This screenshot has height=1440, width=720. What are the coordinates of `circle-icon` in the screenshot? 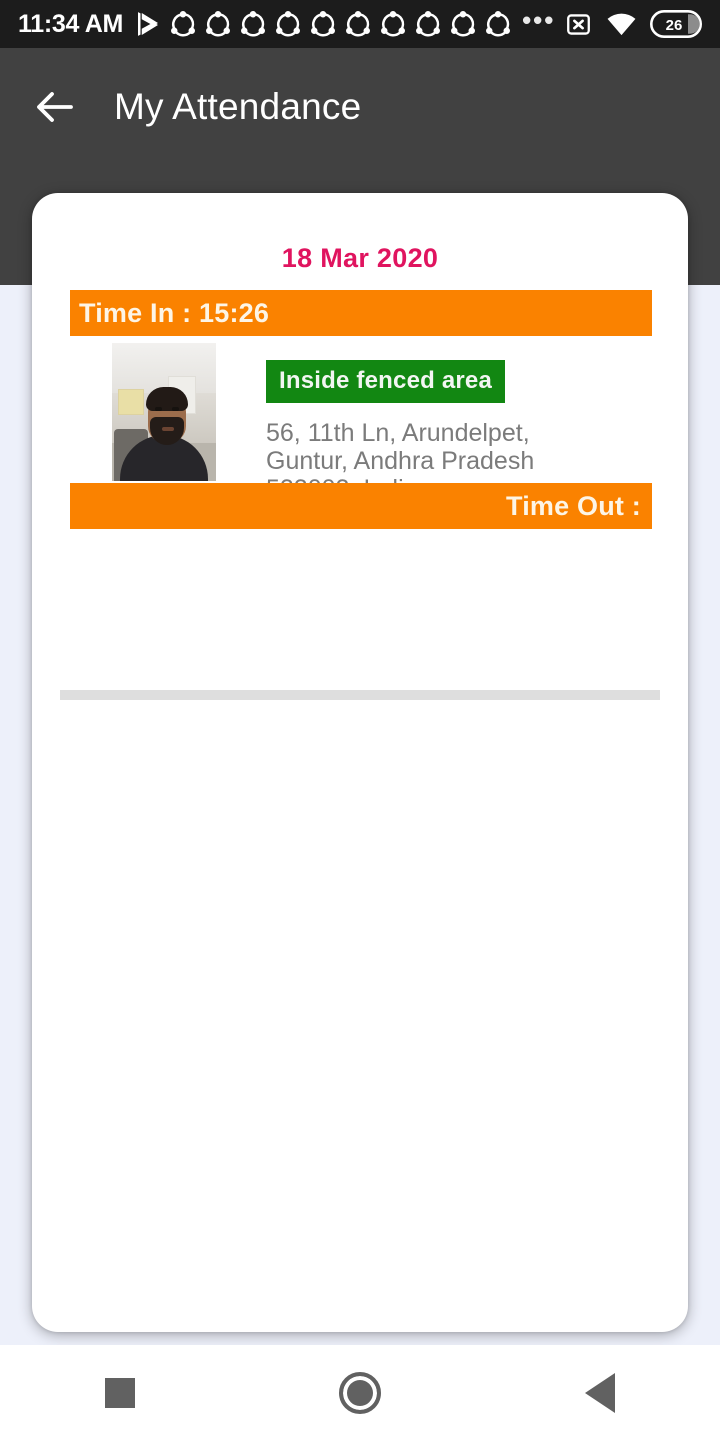 It's located at (360, 1392).